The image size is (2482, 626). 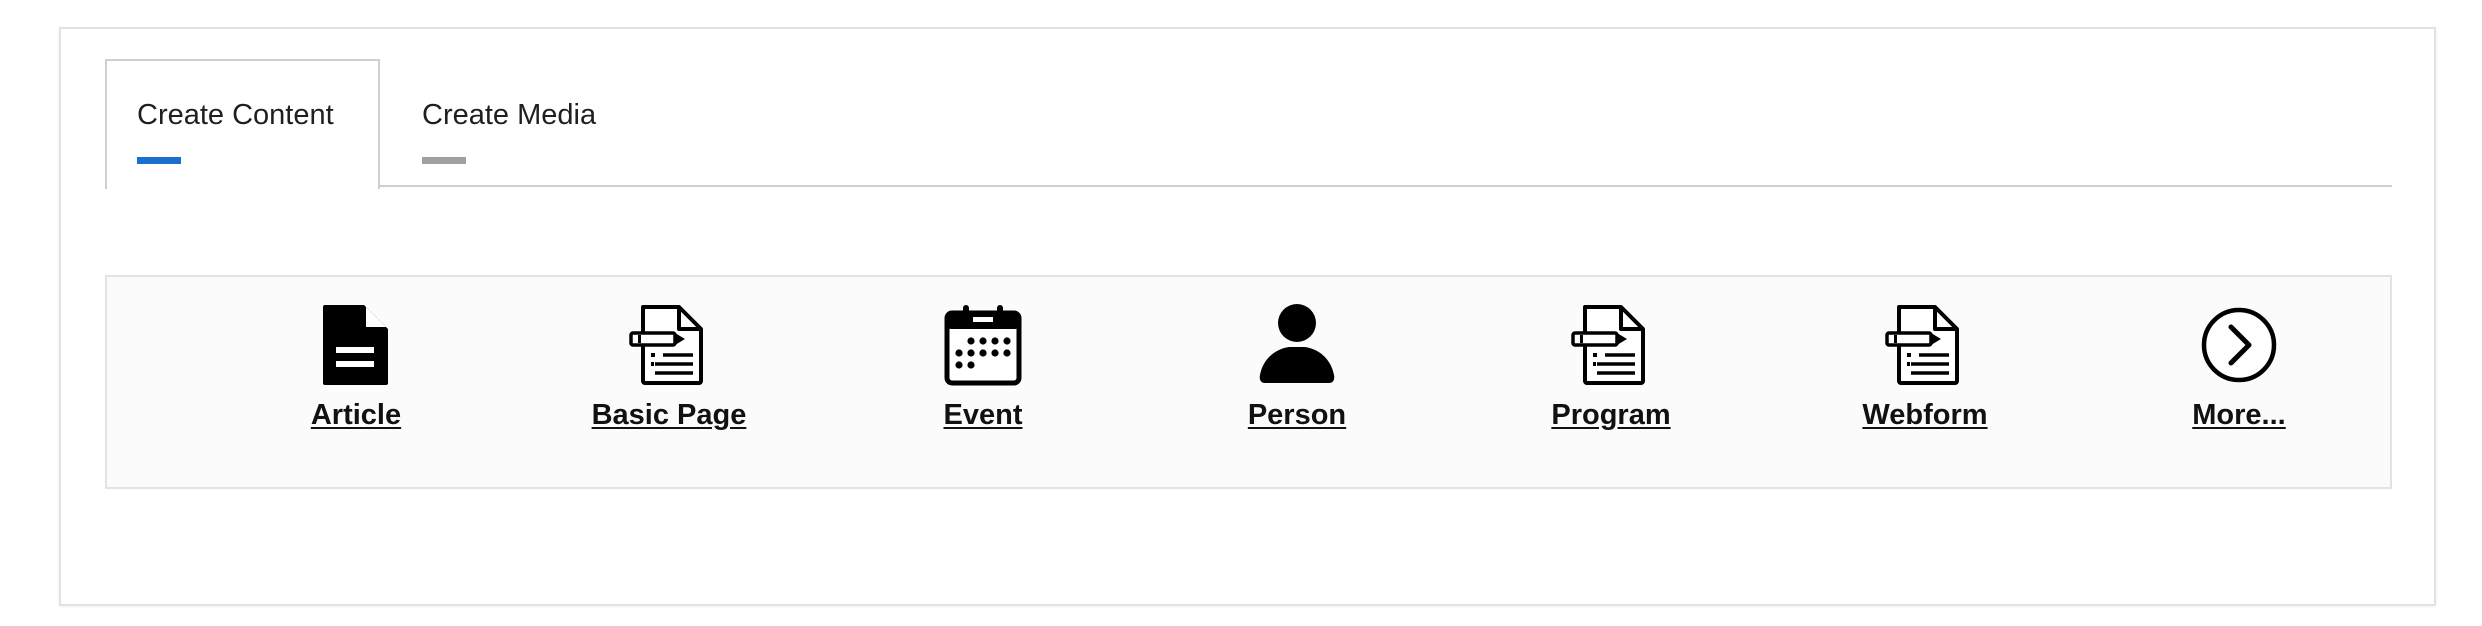 What do you see at coordinates (444, 160) in the screenshot?
I see `tab-inactive-indicator` at bounding box center [444, 160].